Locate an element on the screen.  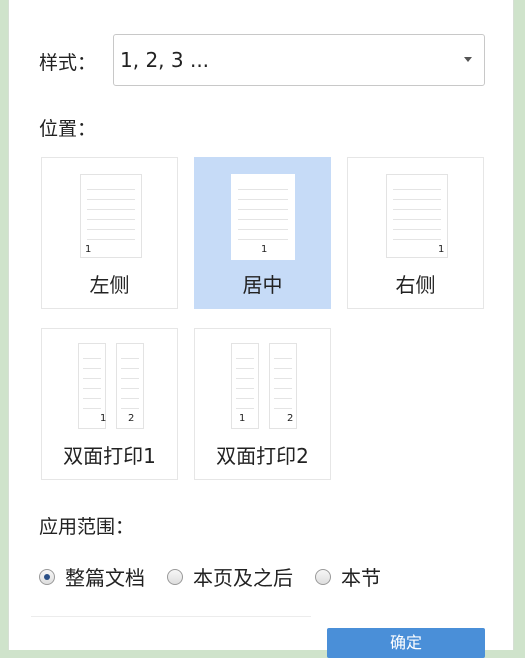
radio-whole-document: 整篇文档 is located at coordinates (92, 576).